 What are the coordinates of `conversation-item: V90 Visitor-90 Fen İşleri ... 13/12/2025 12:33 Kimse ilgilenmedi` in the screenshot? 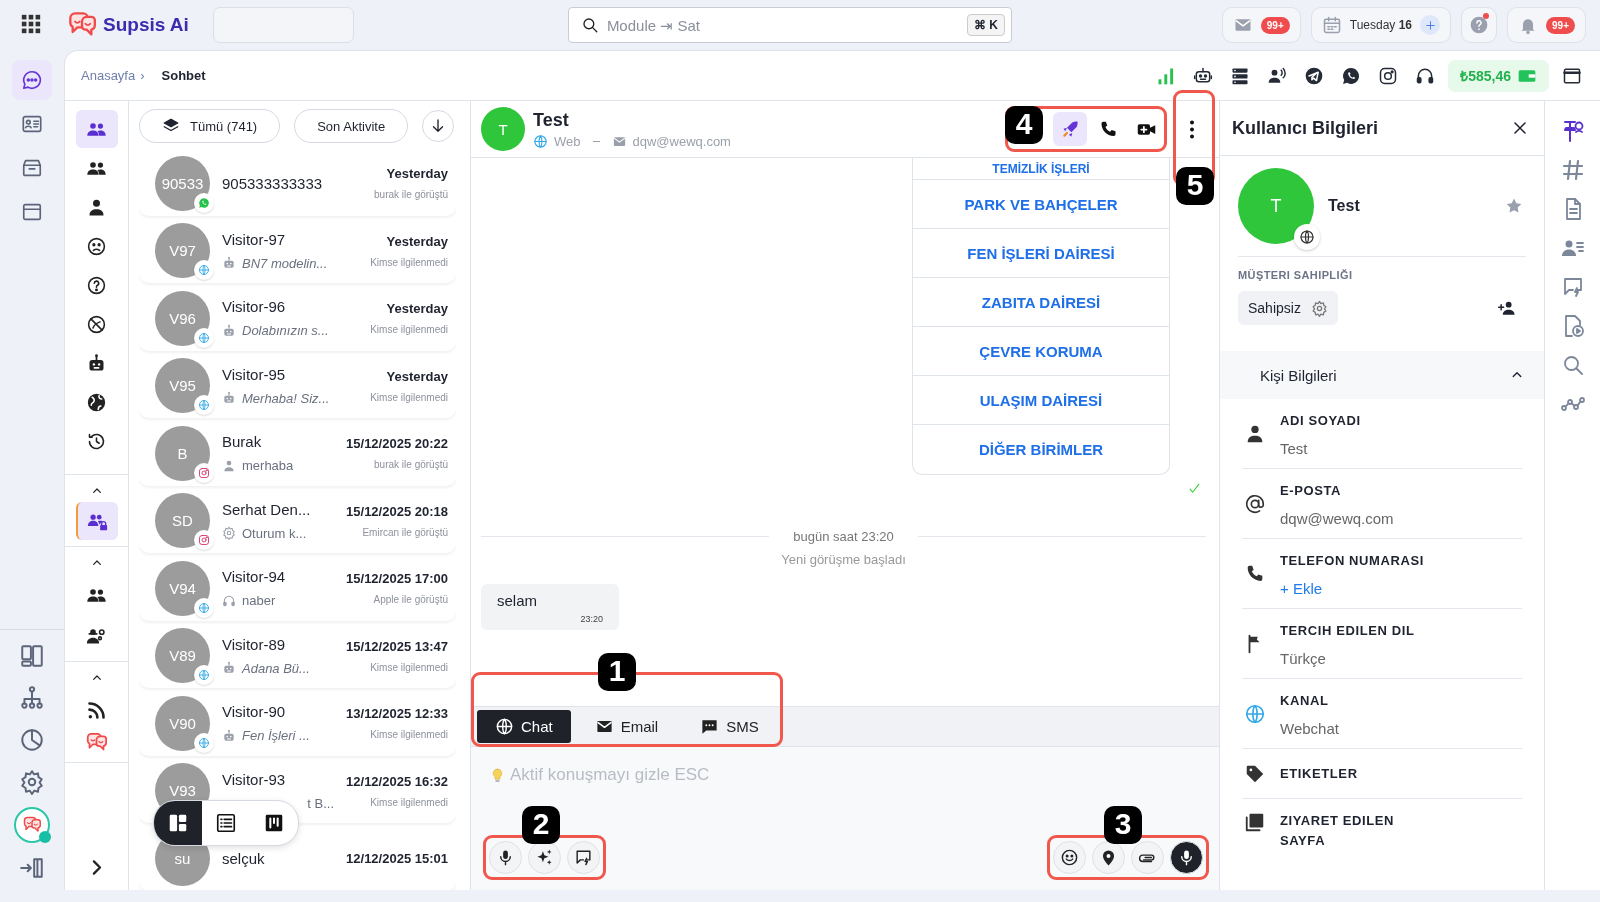 It's located at (297, 723).